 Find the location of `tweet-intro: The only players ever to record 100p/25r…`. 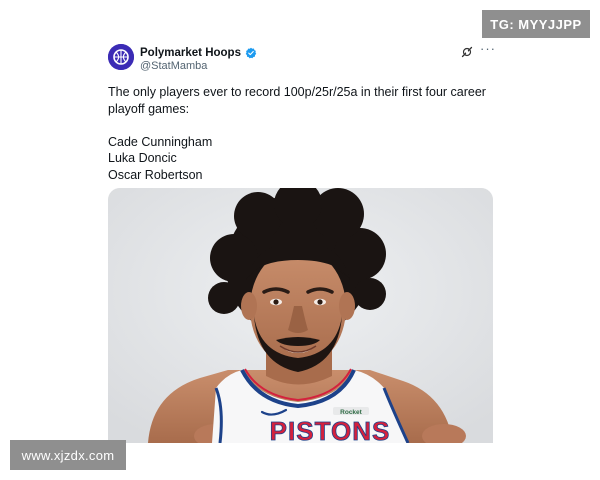

tweet-intro: The only players ever to record 100p/25r… is located at coordinates (297, 100).